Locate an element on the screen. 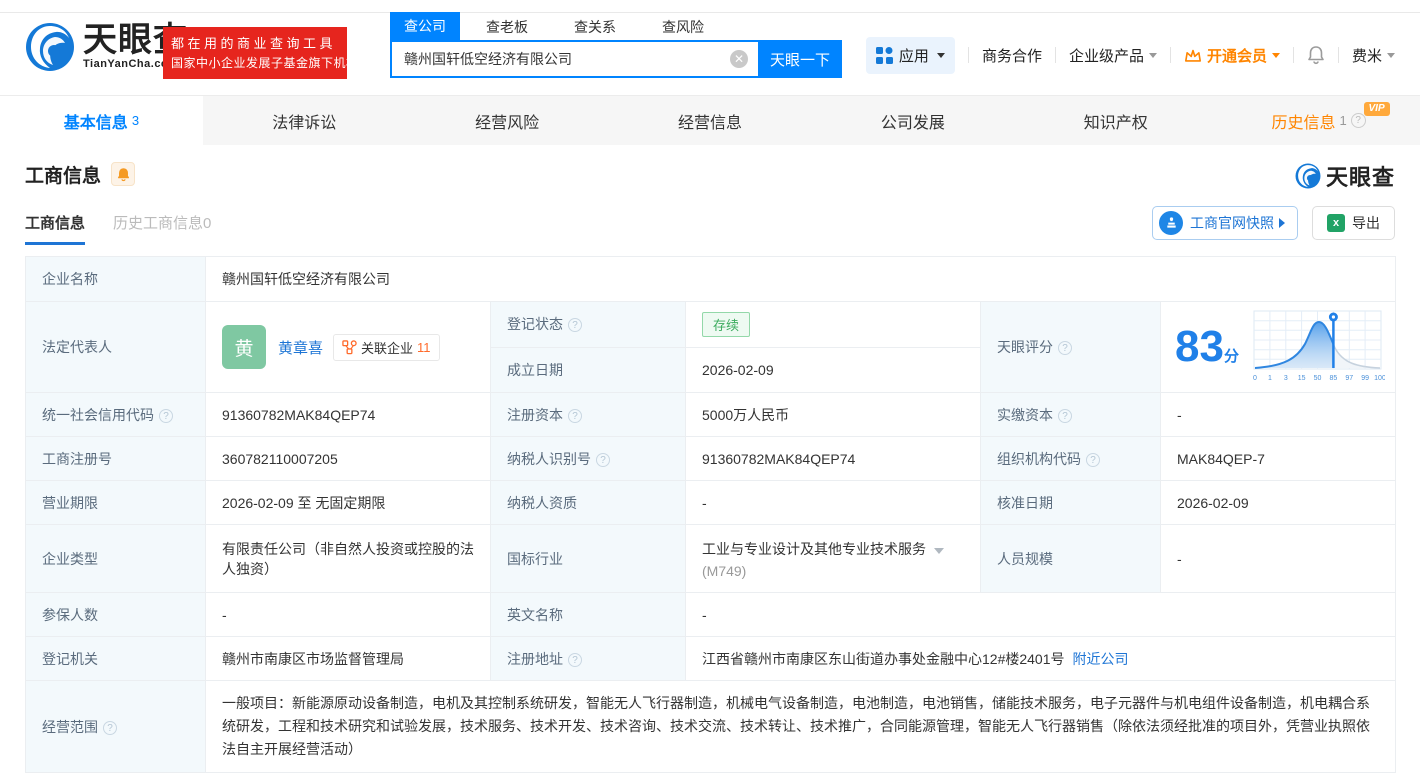 The height and width of the screenshot is (775, 1420). tab-operation-info: 经营信息 is located at coordinates (710, 120).